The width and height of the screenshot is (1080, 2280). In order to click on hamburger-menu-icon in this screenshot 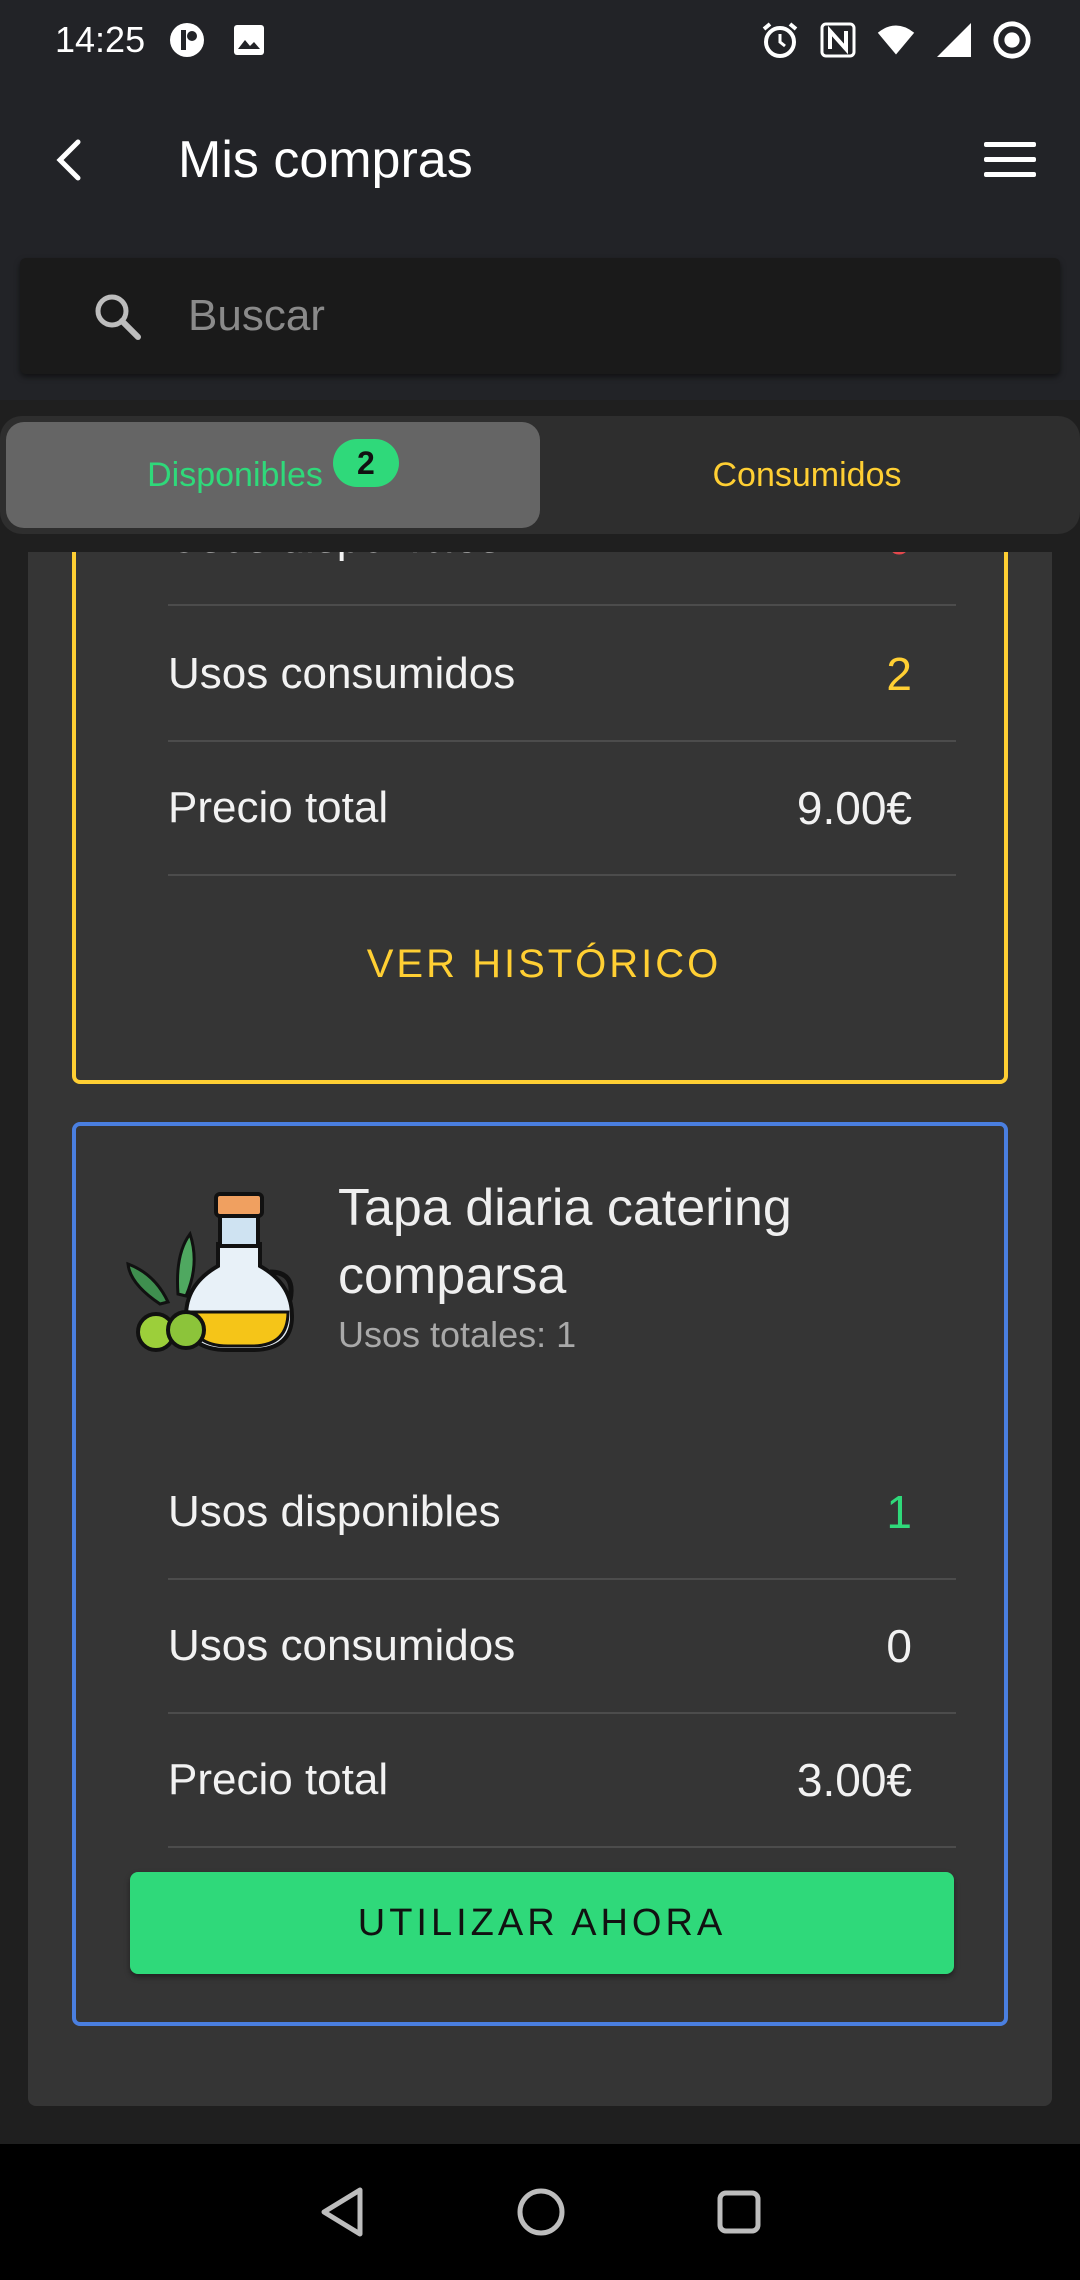, I will do `click(1010, 159)`.